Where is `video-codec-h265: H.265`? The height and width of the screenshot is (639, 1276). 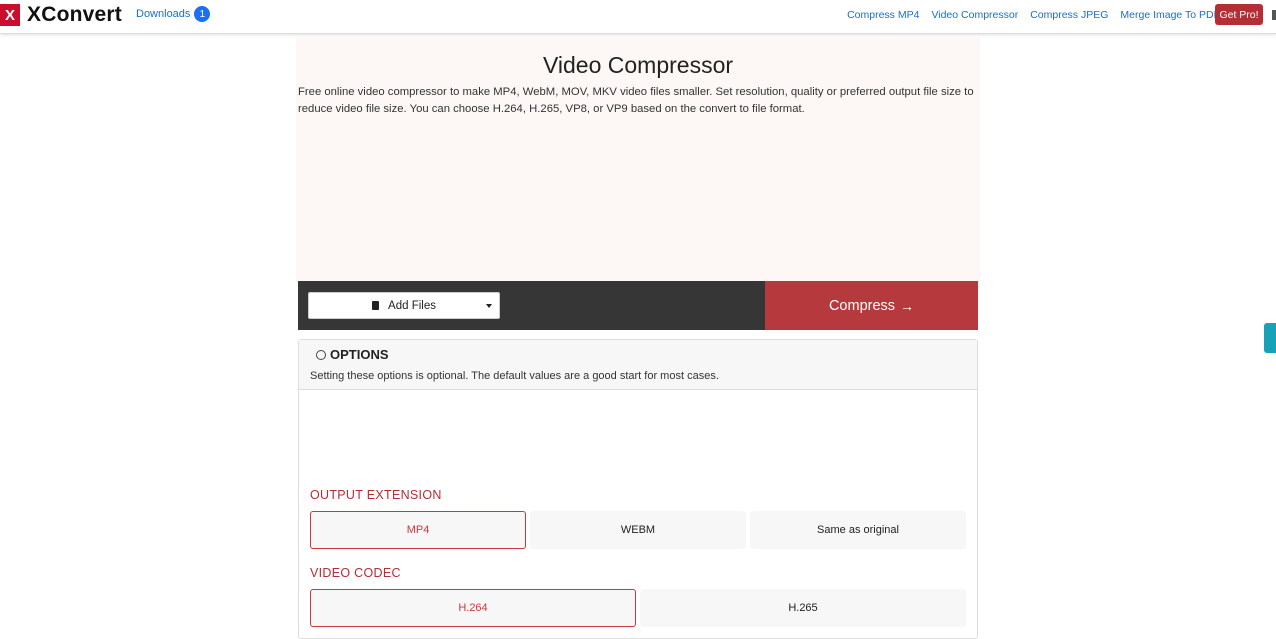 video-codec-h265: H.265 is located at coordinates (803, 608).